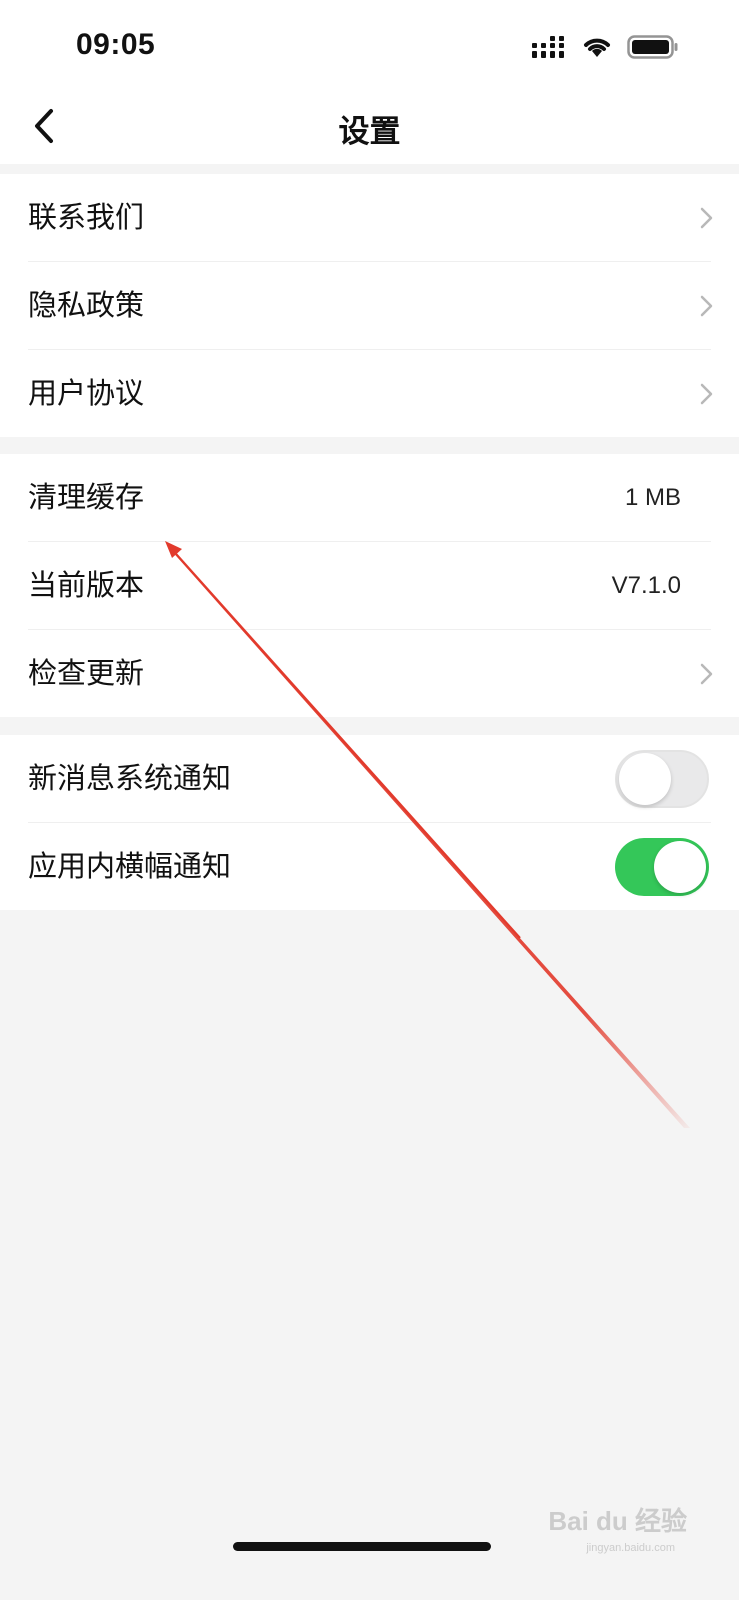 The image size is (739, 1600). I want to click on row-privacy-policy: 隐私政策, so click(370, 306).